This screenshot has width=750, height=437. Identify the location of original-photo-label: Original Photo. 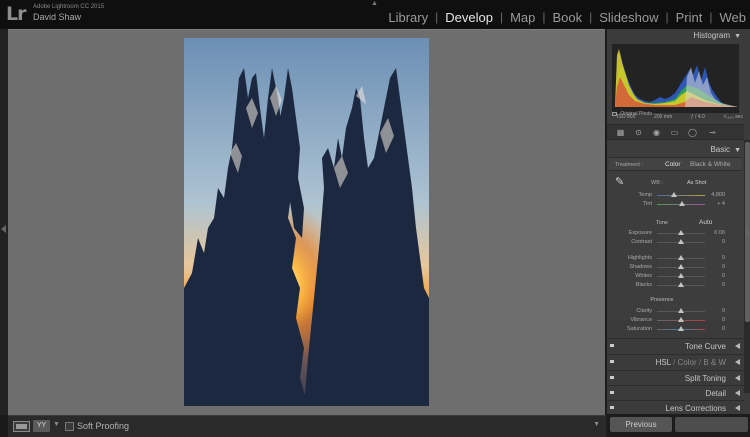
(636, 114).